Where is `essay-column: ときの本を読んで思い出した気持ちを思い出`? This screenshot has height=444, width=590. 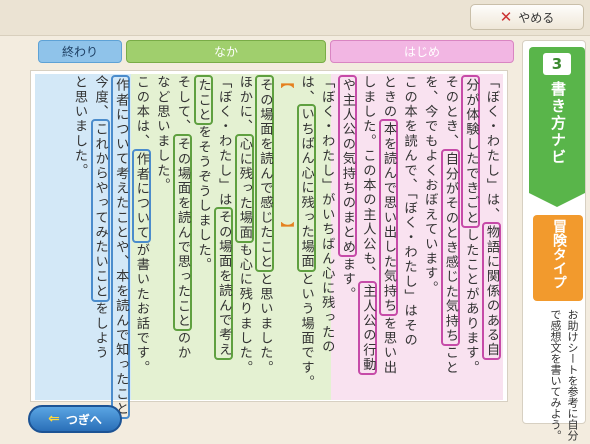
essay-column: ときの本を読んで思い出した気持ちを思い出 is located at coordinates (388, 237).